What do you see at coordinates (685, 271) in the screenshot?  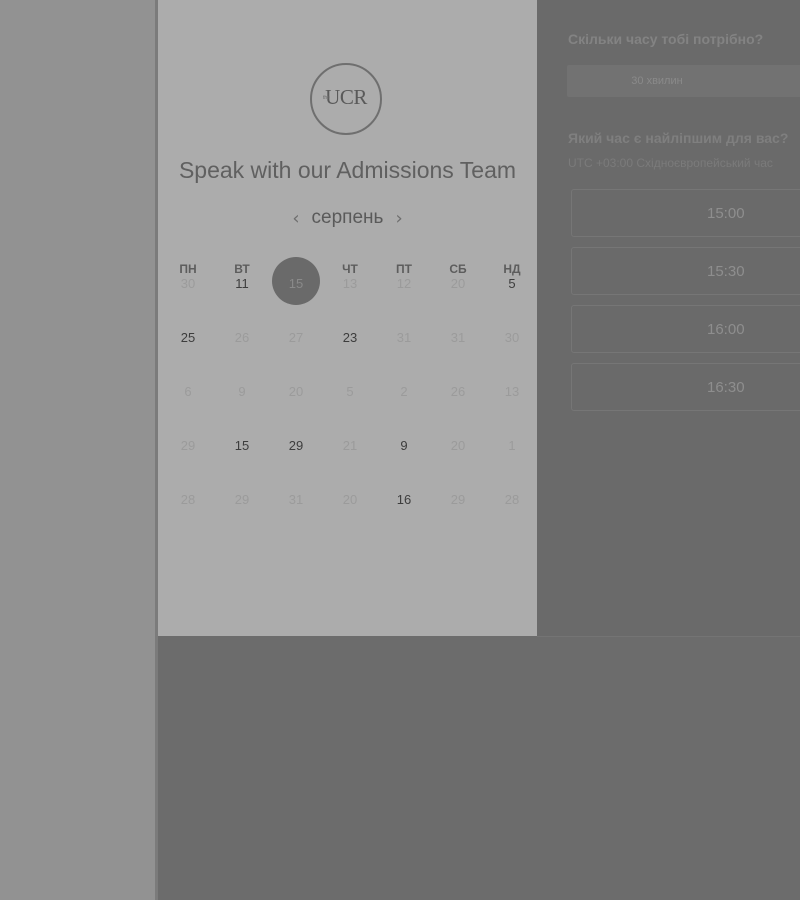 I see `time-slot-button: 15:30` at bounding box center [685, 271].